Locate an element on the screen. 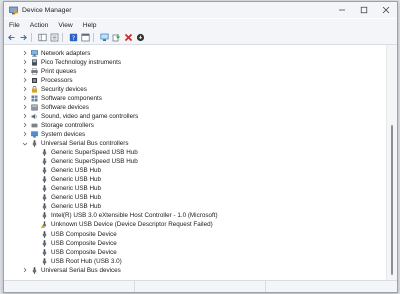 This screenshot has width=400, height=294. storage-icon is located at coordinates (34, 125).